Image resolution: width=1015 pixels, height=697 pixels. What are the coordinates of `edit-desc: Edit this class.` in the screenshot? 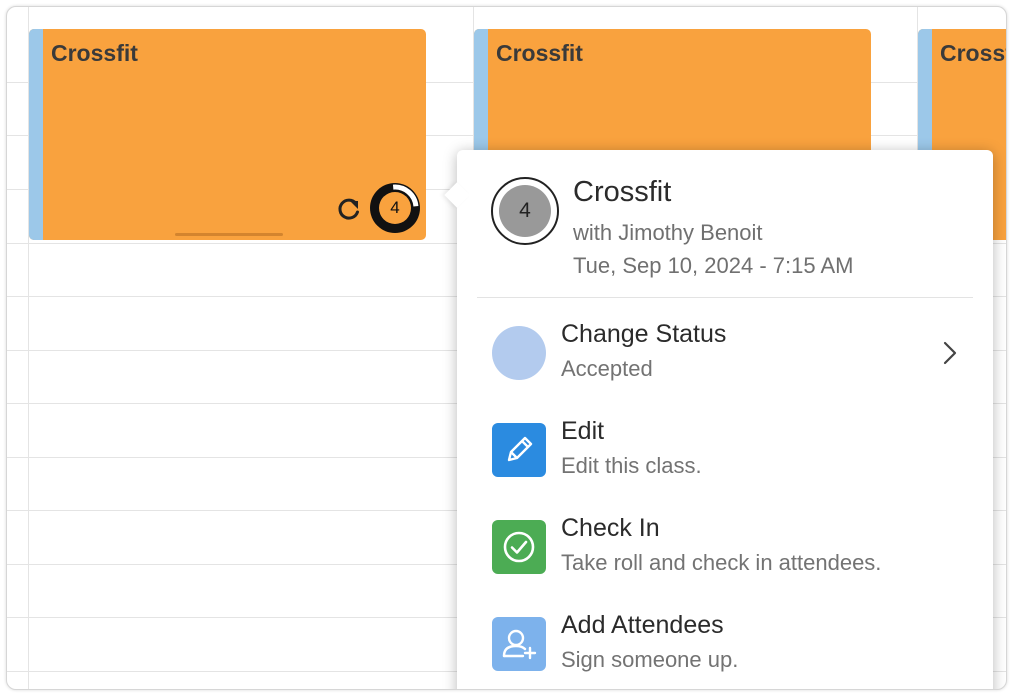 It's located at (631, 465).